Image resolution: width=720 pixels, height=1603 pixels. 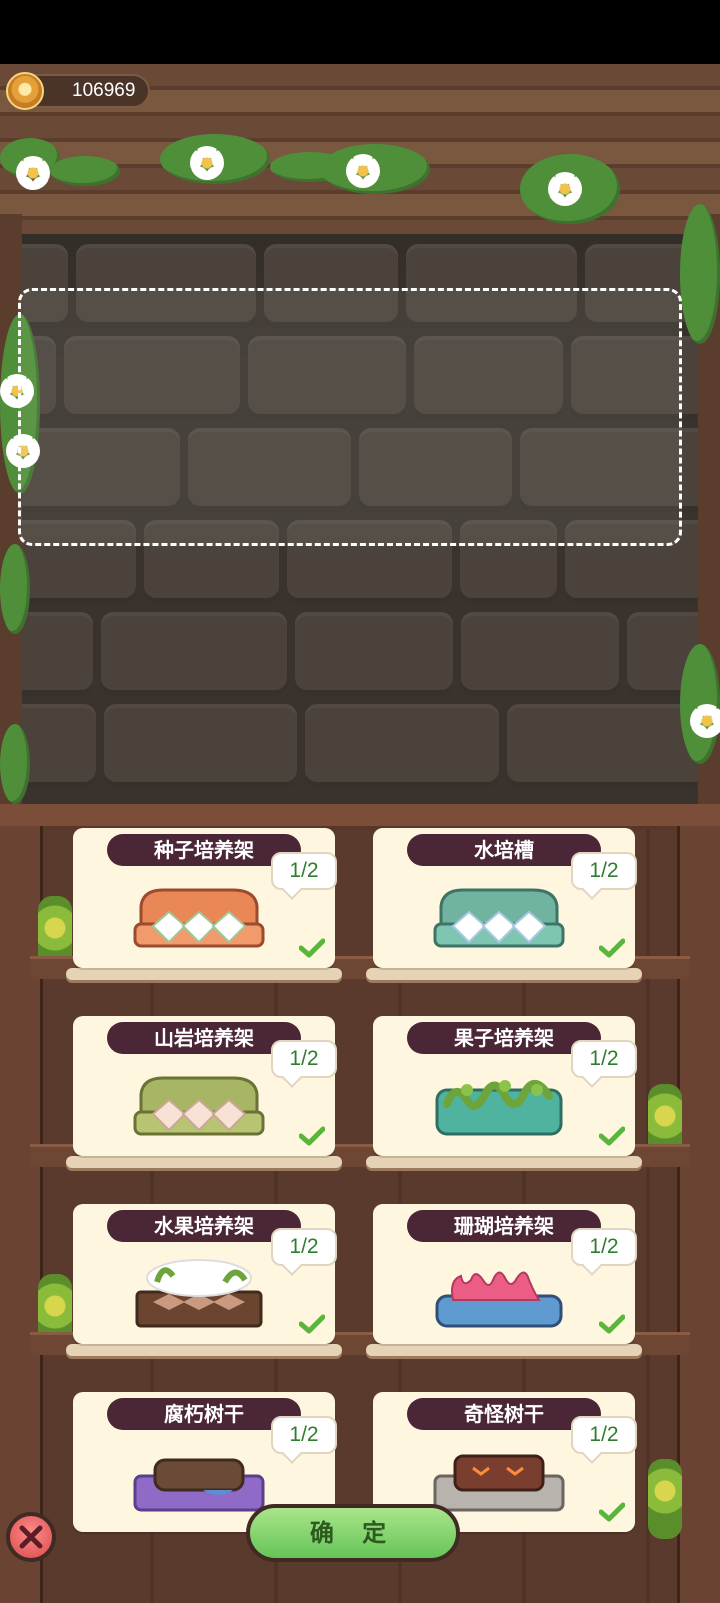 I want to click on shelf-side-right, so click(x=698, y=1214).